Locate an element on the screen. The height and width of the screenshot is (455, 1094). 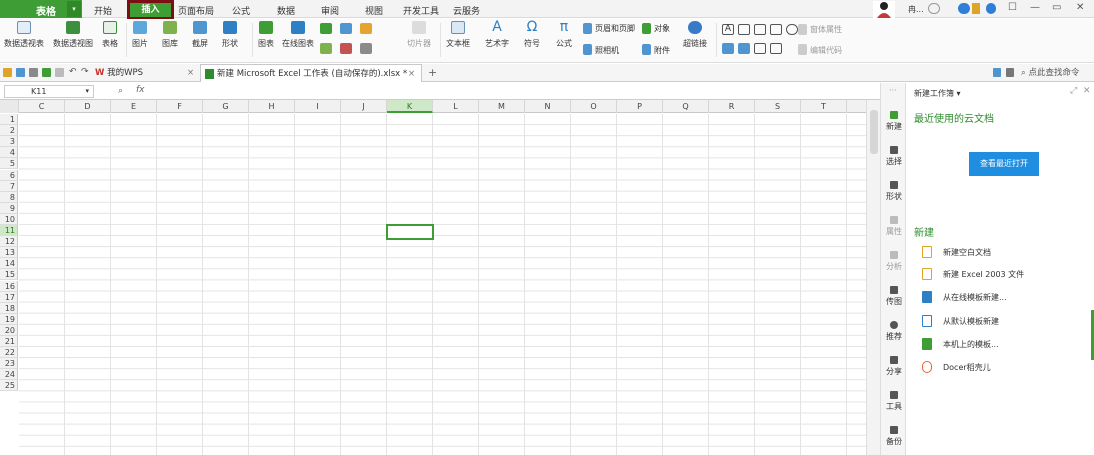
column-header: H is located at coordinates (272, 106).